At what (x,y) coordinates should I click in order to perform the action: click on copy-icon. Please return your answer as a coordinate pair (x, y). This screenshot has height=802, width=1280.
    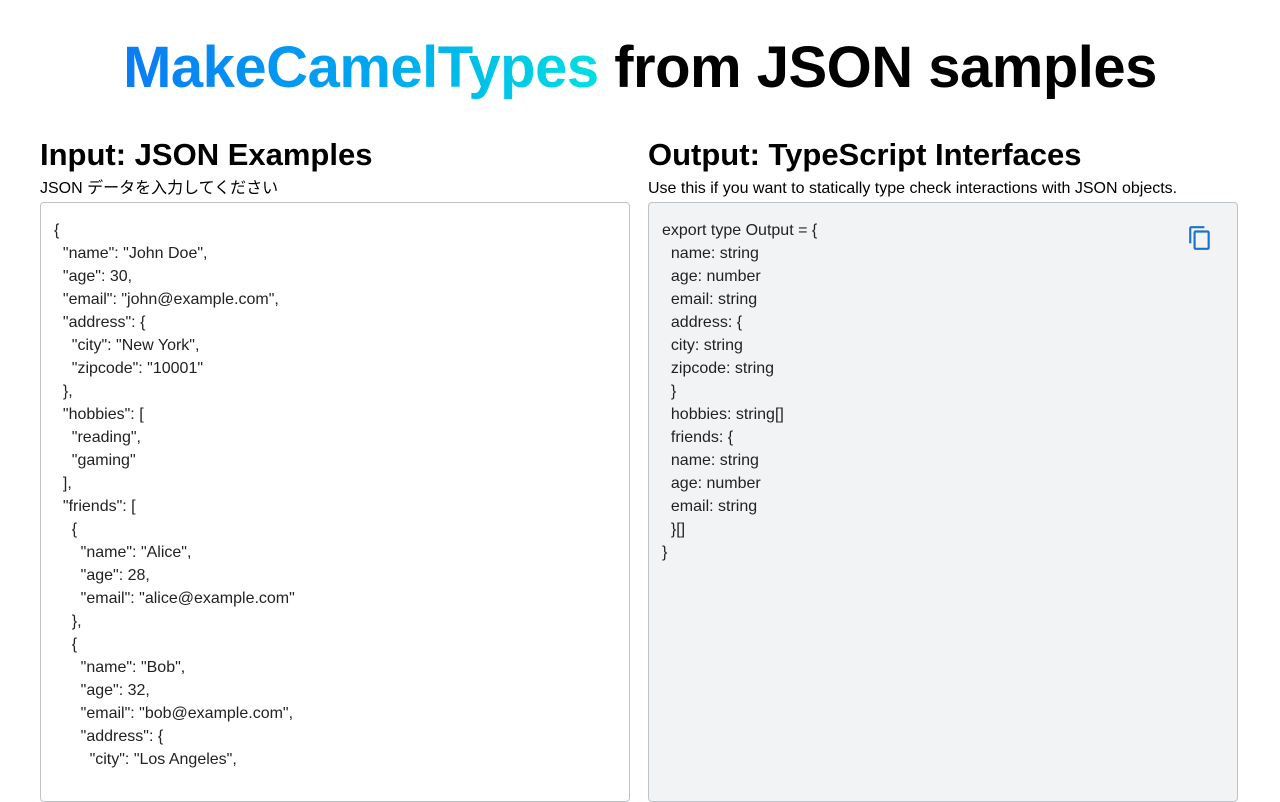
    Looking at the image, I should click on (1199, 238).